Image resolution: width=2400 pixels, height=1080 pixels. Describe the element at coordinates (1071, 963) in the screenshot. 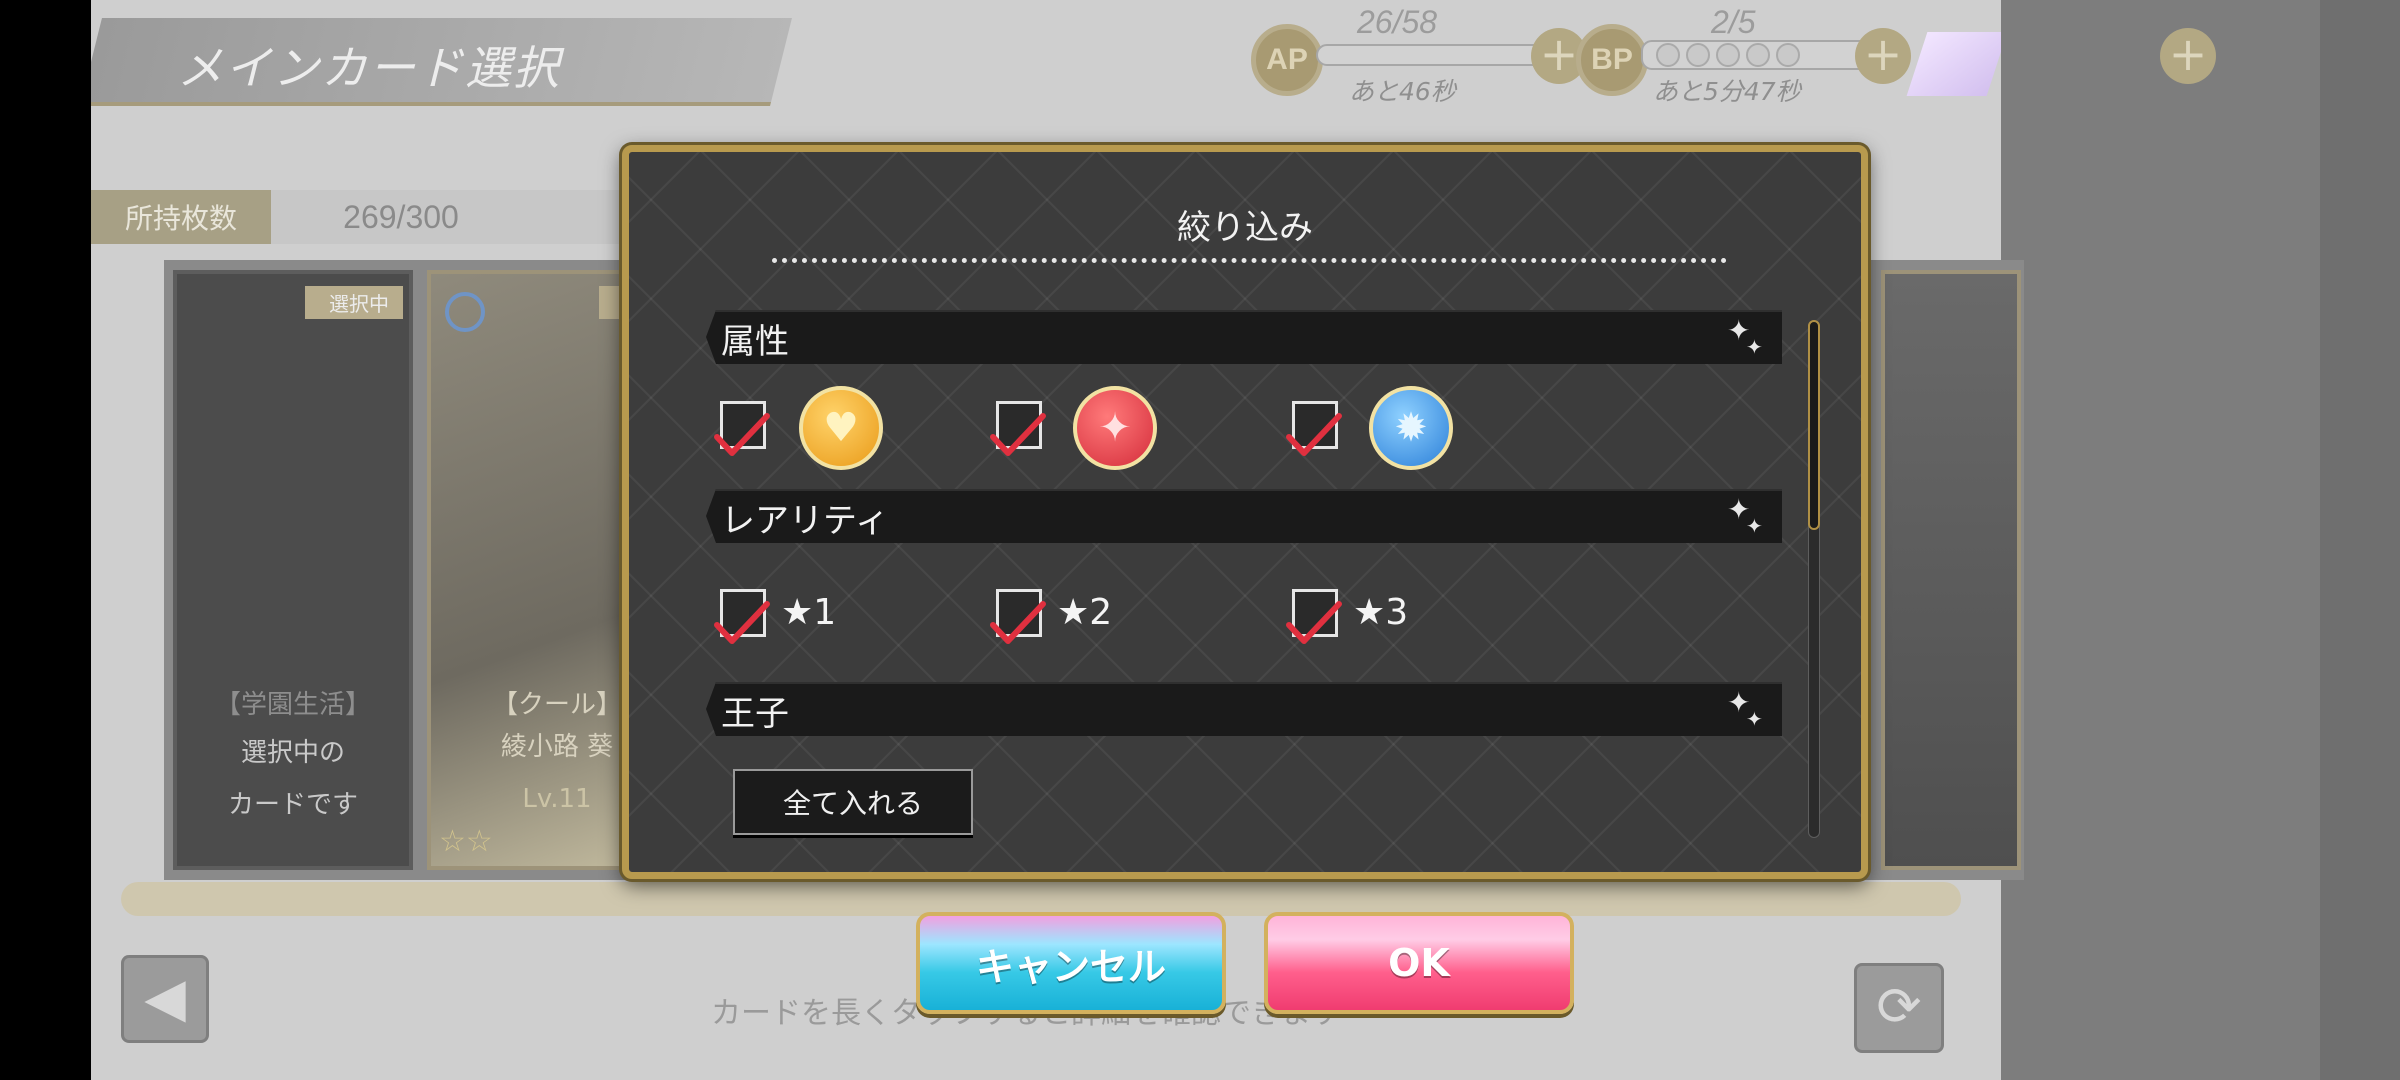

I see `cancel-button: キャンセル` at that location.